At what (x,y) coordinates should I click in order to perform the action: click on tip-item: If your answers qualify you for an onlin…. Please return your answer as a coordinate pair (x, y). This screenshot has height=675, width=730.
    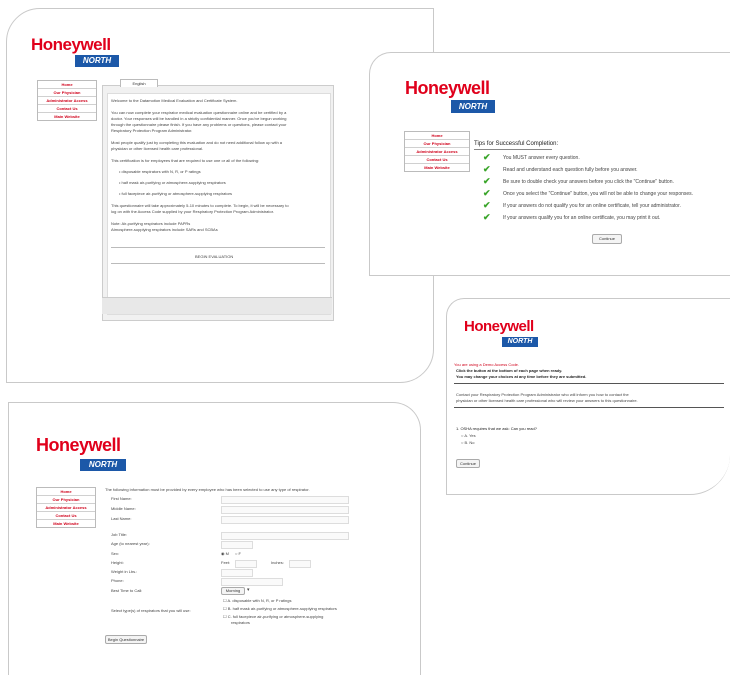
    Looking at the image, I should click on (582, 218).